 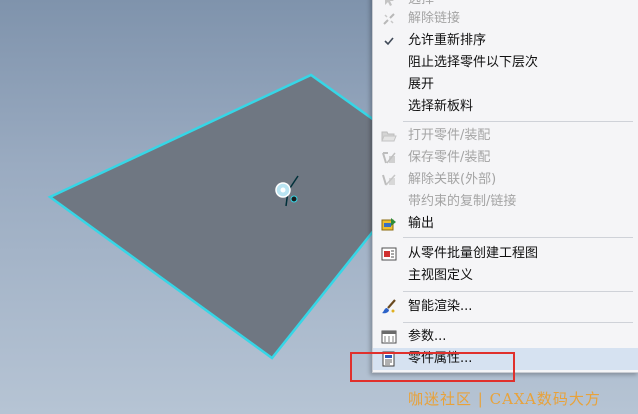 I want to click on export-icon, so click(x=389, y=224).